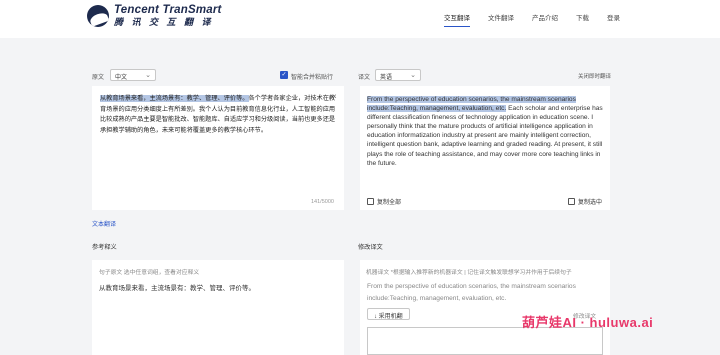 The height and width of the screenshot is (355, 720). What do you see at coordinates (370, 247) in the screenshot?
I see `edit-title: 修改译文` at bounding box center [370, 247].